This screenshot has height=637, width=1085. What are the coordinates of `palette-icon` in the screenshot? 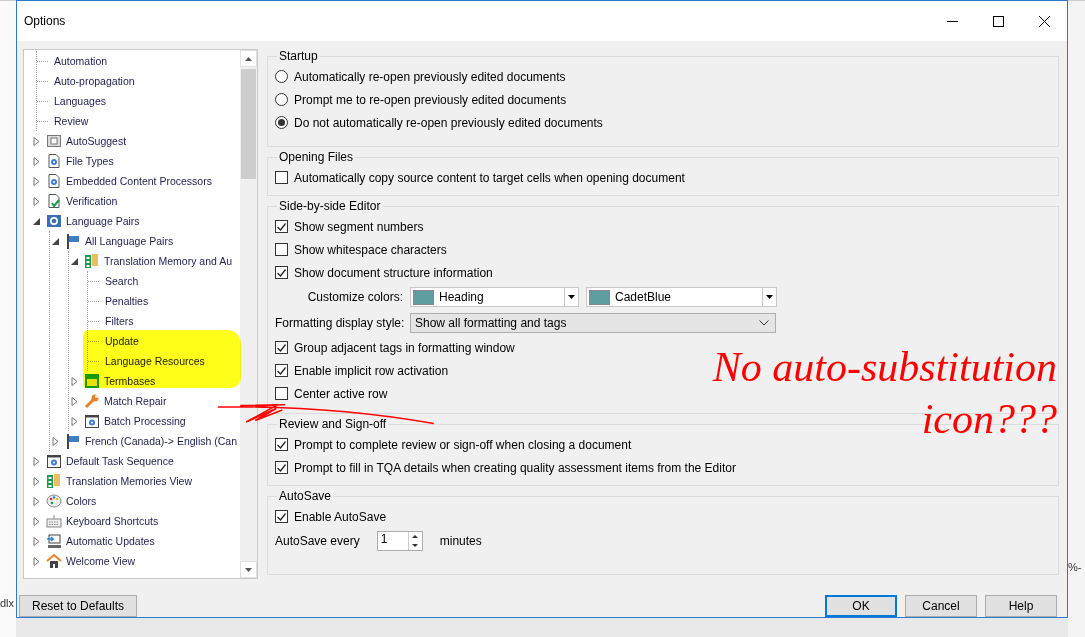 It's located at (54, 501).